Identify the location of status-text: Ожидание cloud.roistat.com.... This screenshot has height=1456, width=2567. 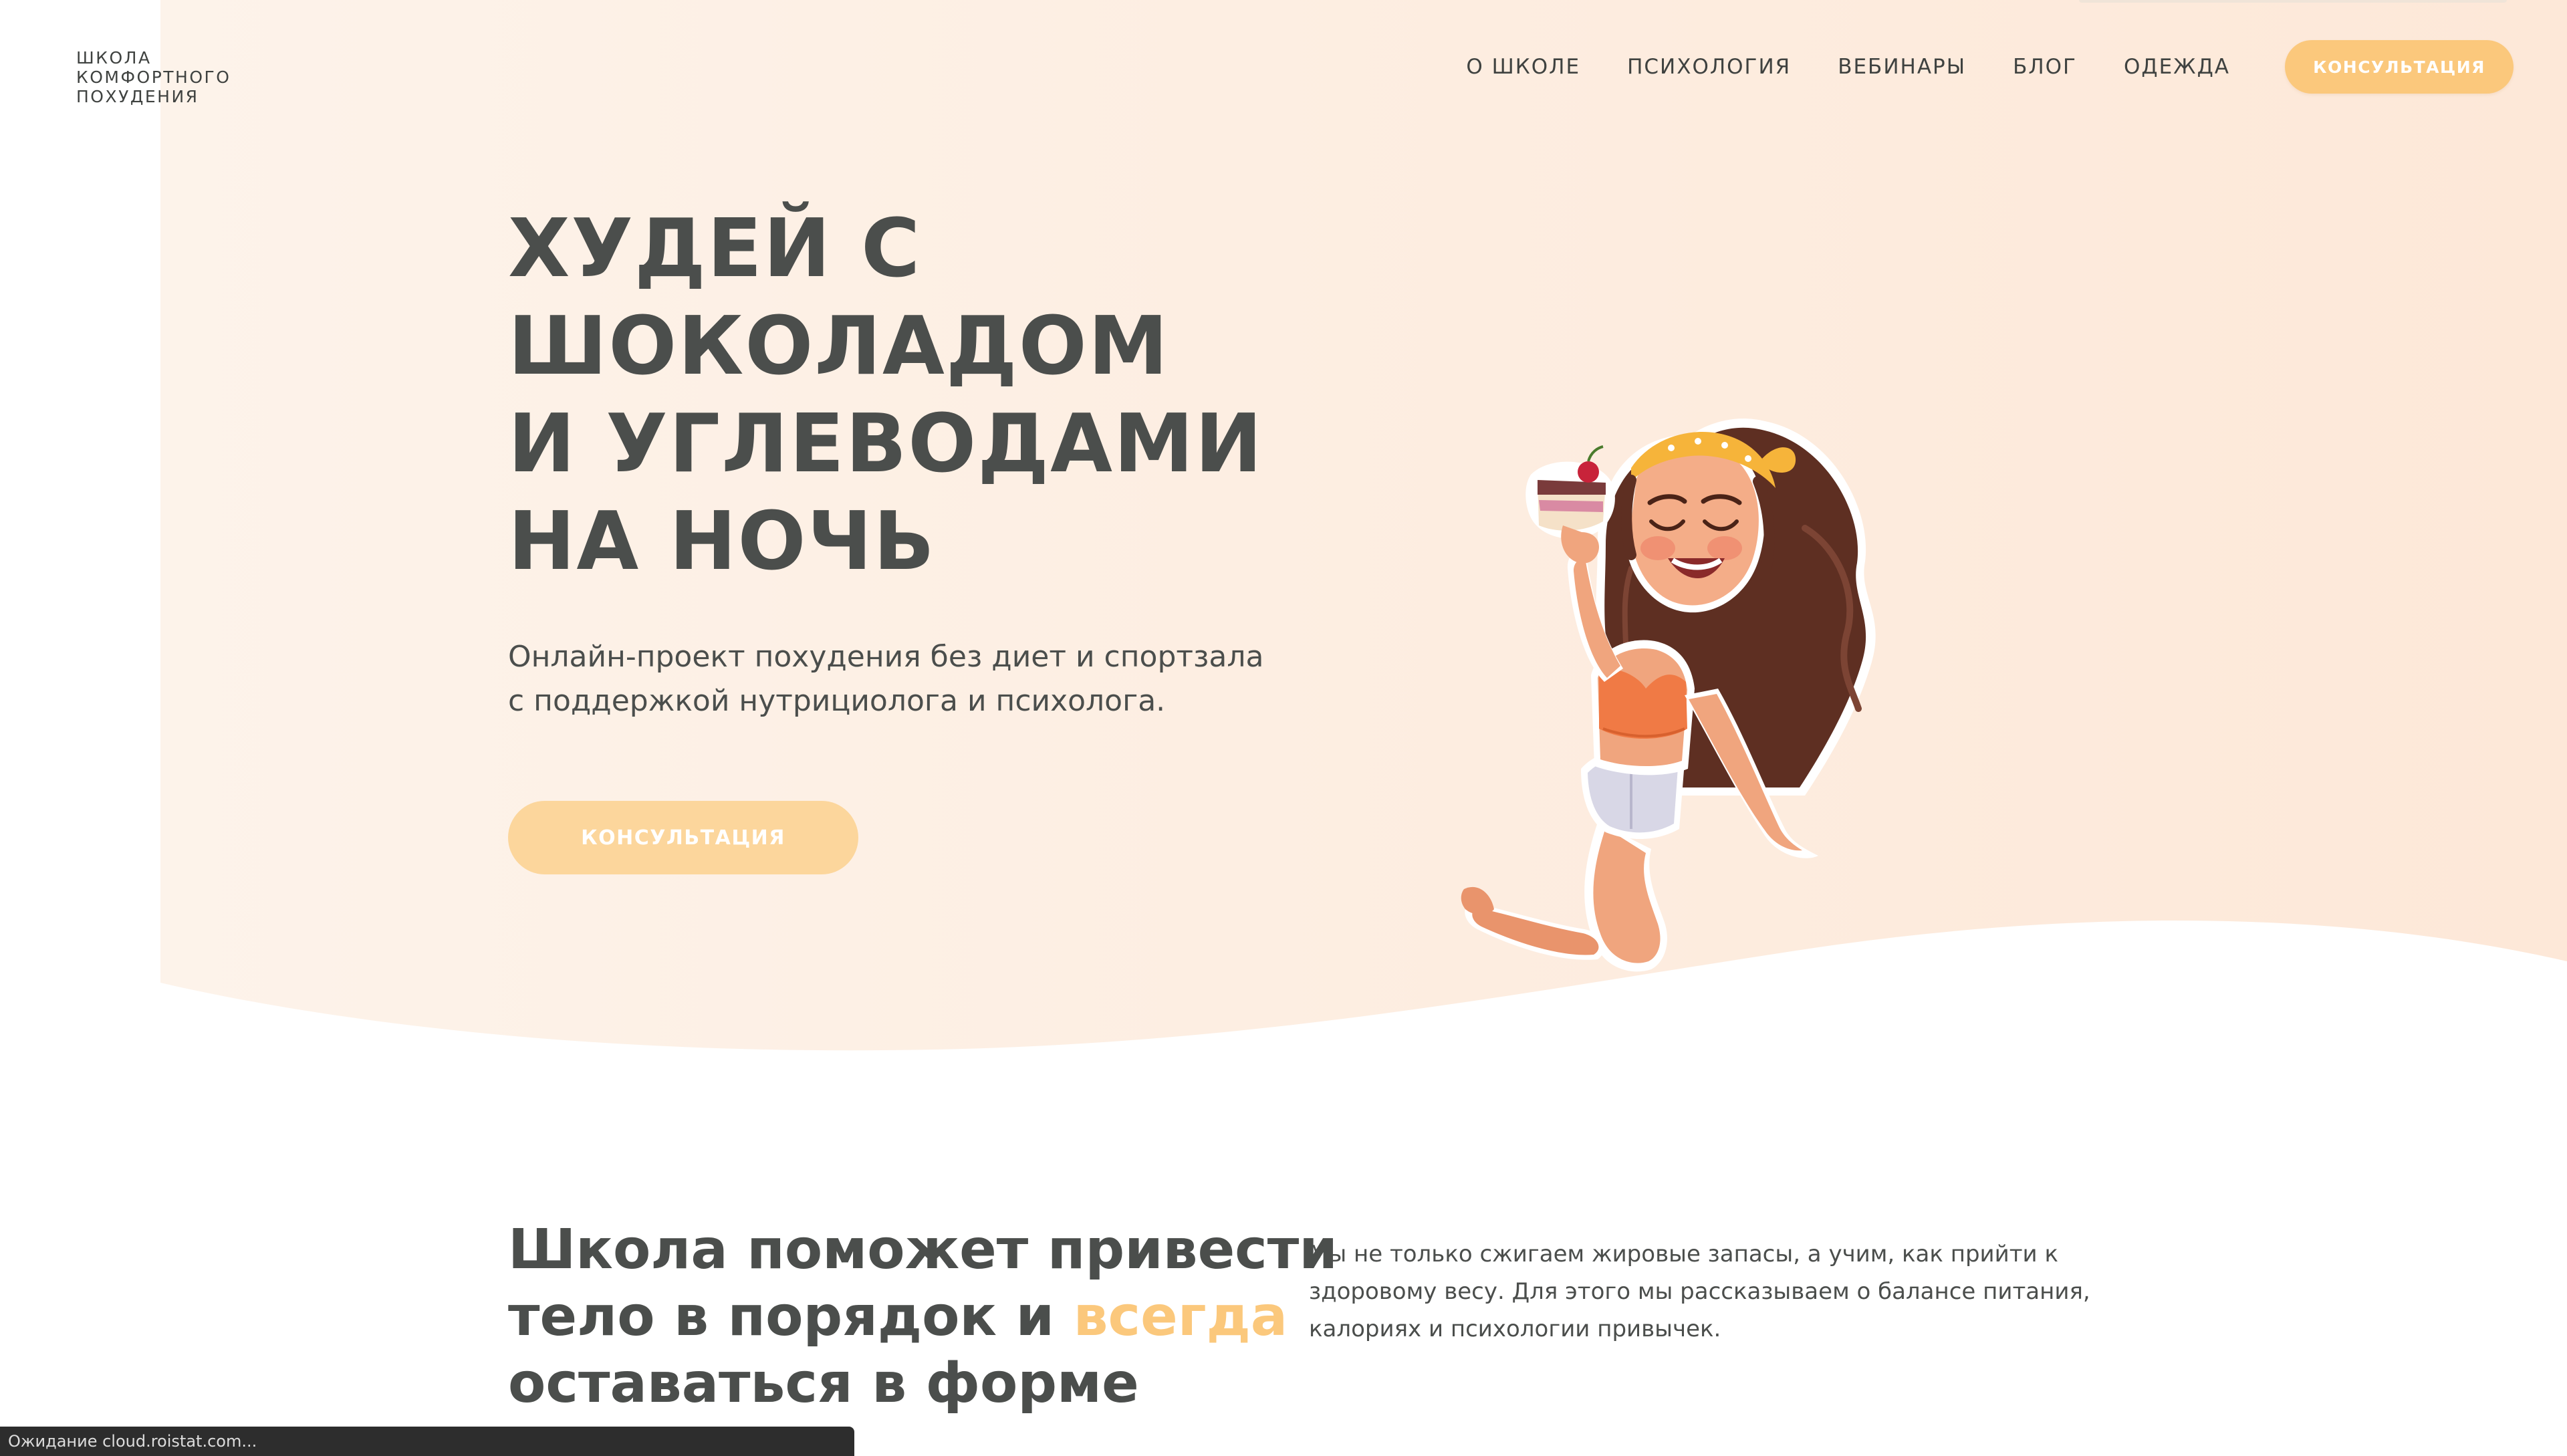
(132, 1441).